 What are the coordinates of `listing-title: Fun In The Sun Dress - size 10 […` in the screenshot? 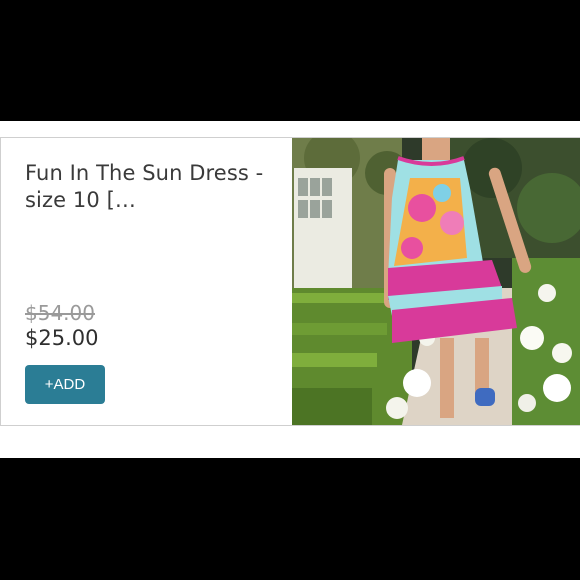 It's located at (150, 187).